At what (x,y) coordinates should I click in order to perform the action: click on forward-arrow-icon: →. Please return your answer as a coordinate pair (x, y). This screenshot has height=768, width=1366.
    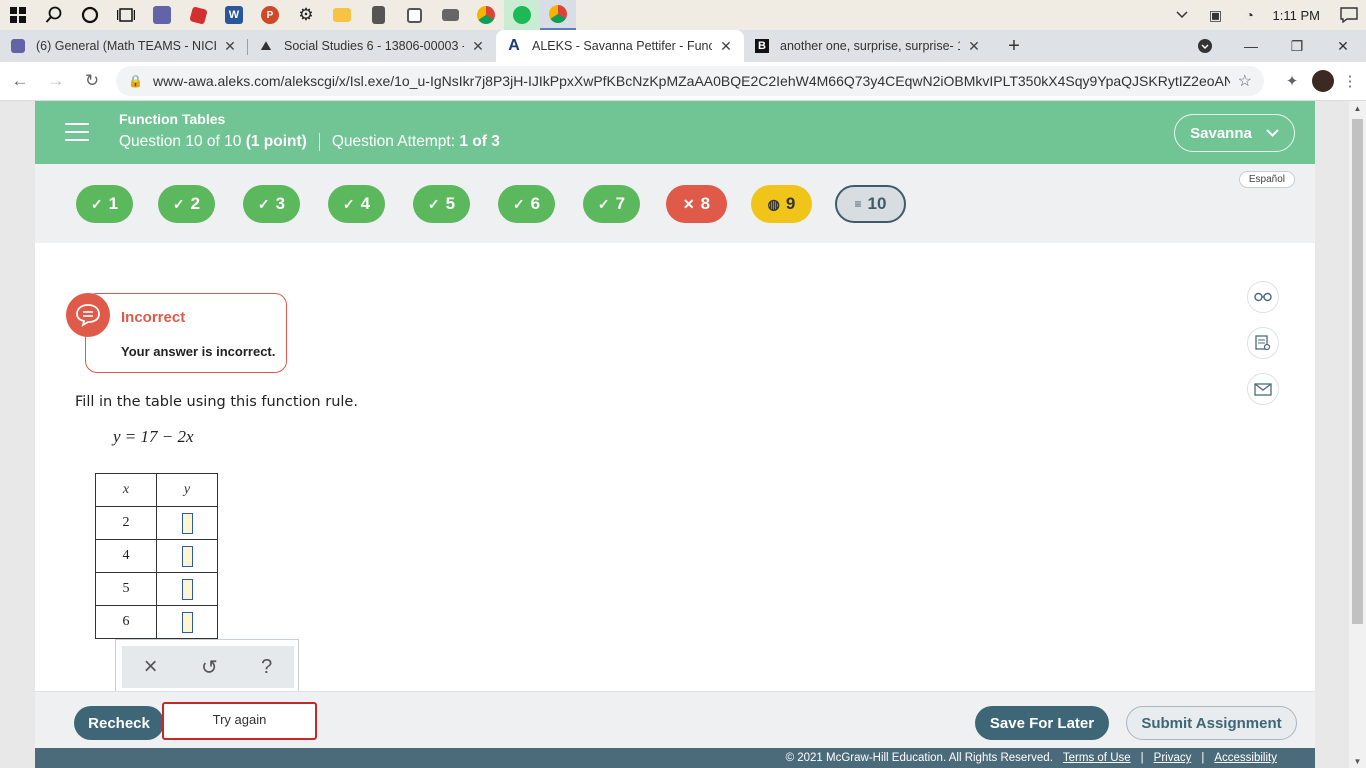
    Looking at the image, I should click on (56, 81).